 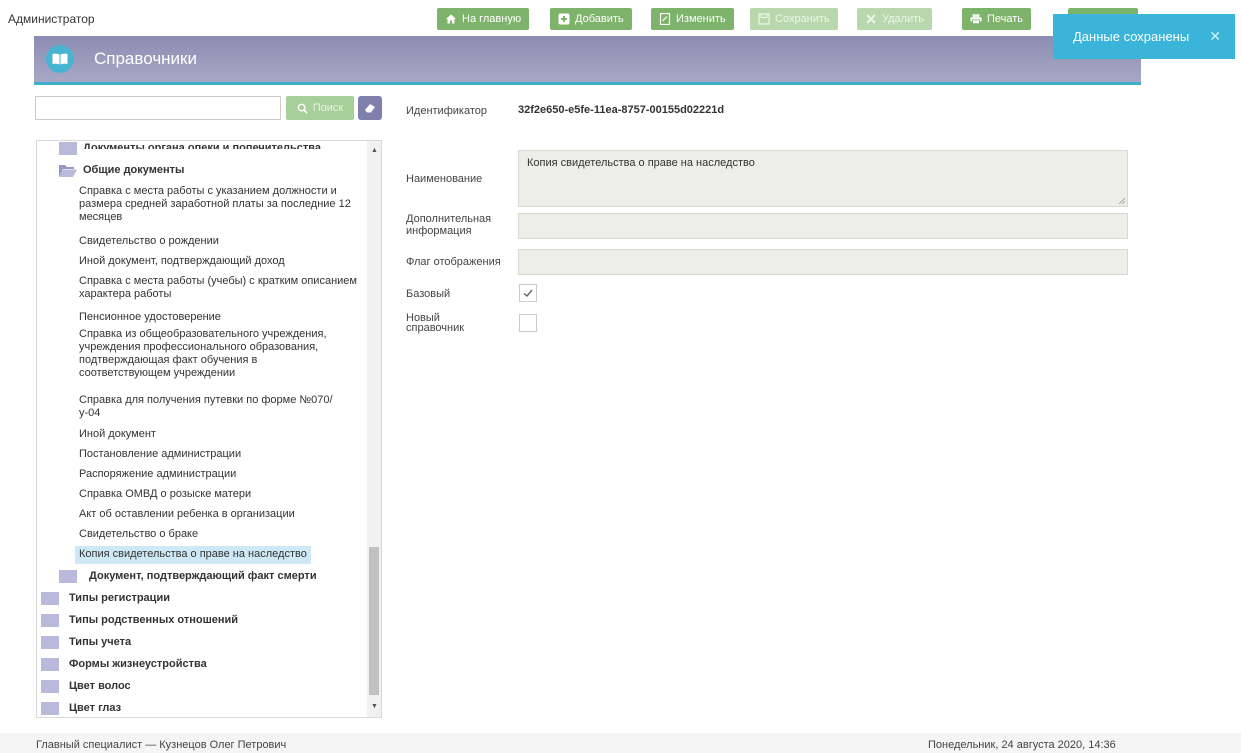 I want to click on new-ref-label-2: справочник, so click(x=435, y=328).